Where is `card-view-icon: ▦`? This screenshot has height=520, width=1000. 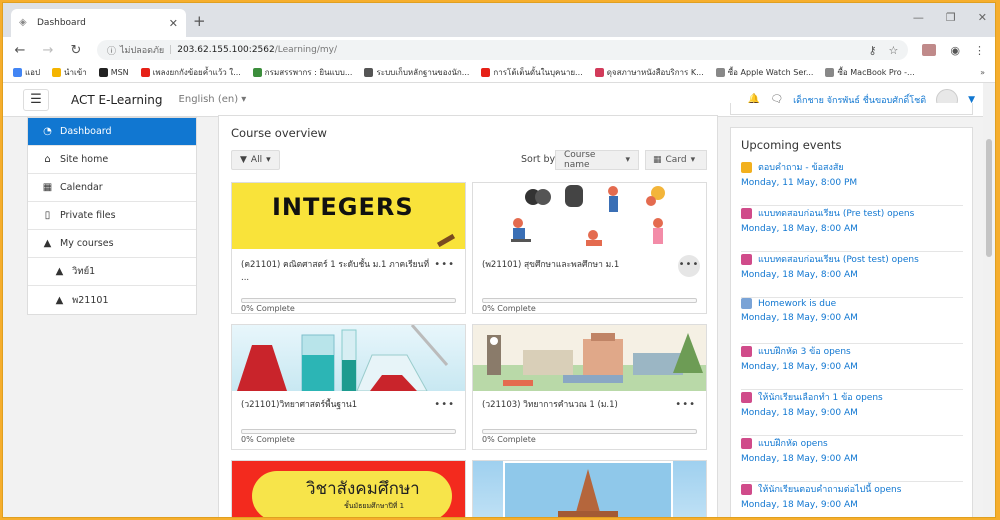 card-view-icon: ▦ is located at coordinates (657, 160).